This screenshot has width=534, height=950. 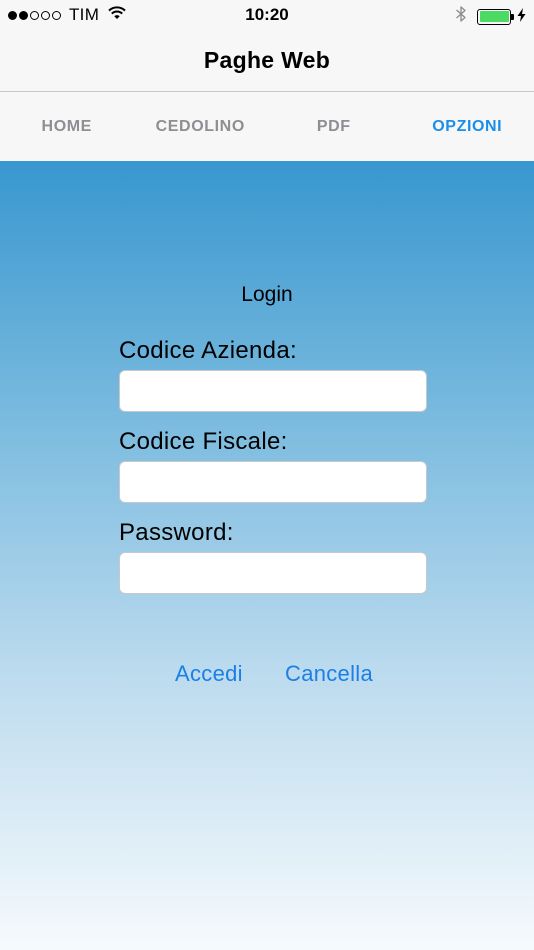 I want to click on bluetooth-icon, so click(x=461, y=16).